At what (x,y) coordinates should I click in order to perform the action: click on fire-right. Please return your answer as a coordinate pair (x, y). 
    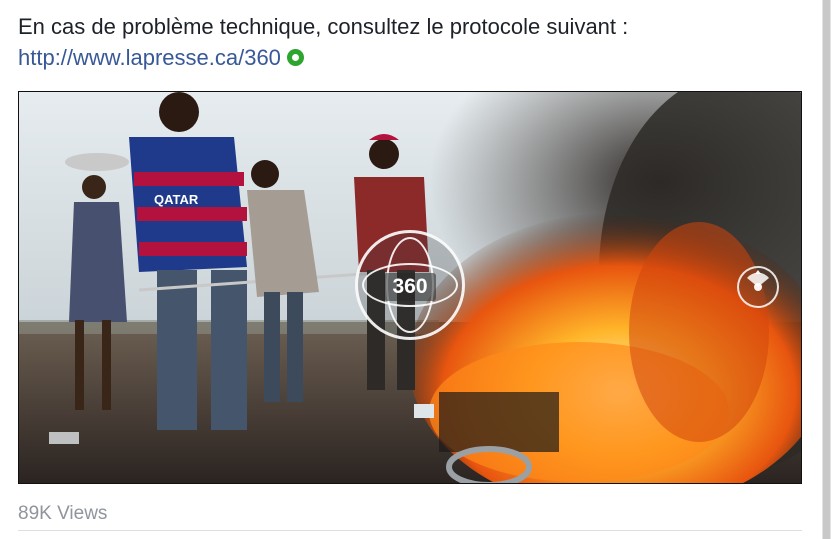
    Looking at the image, I should click on (699, 332).